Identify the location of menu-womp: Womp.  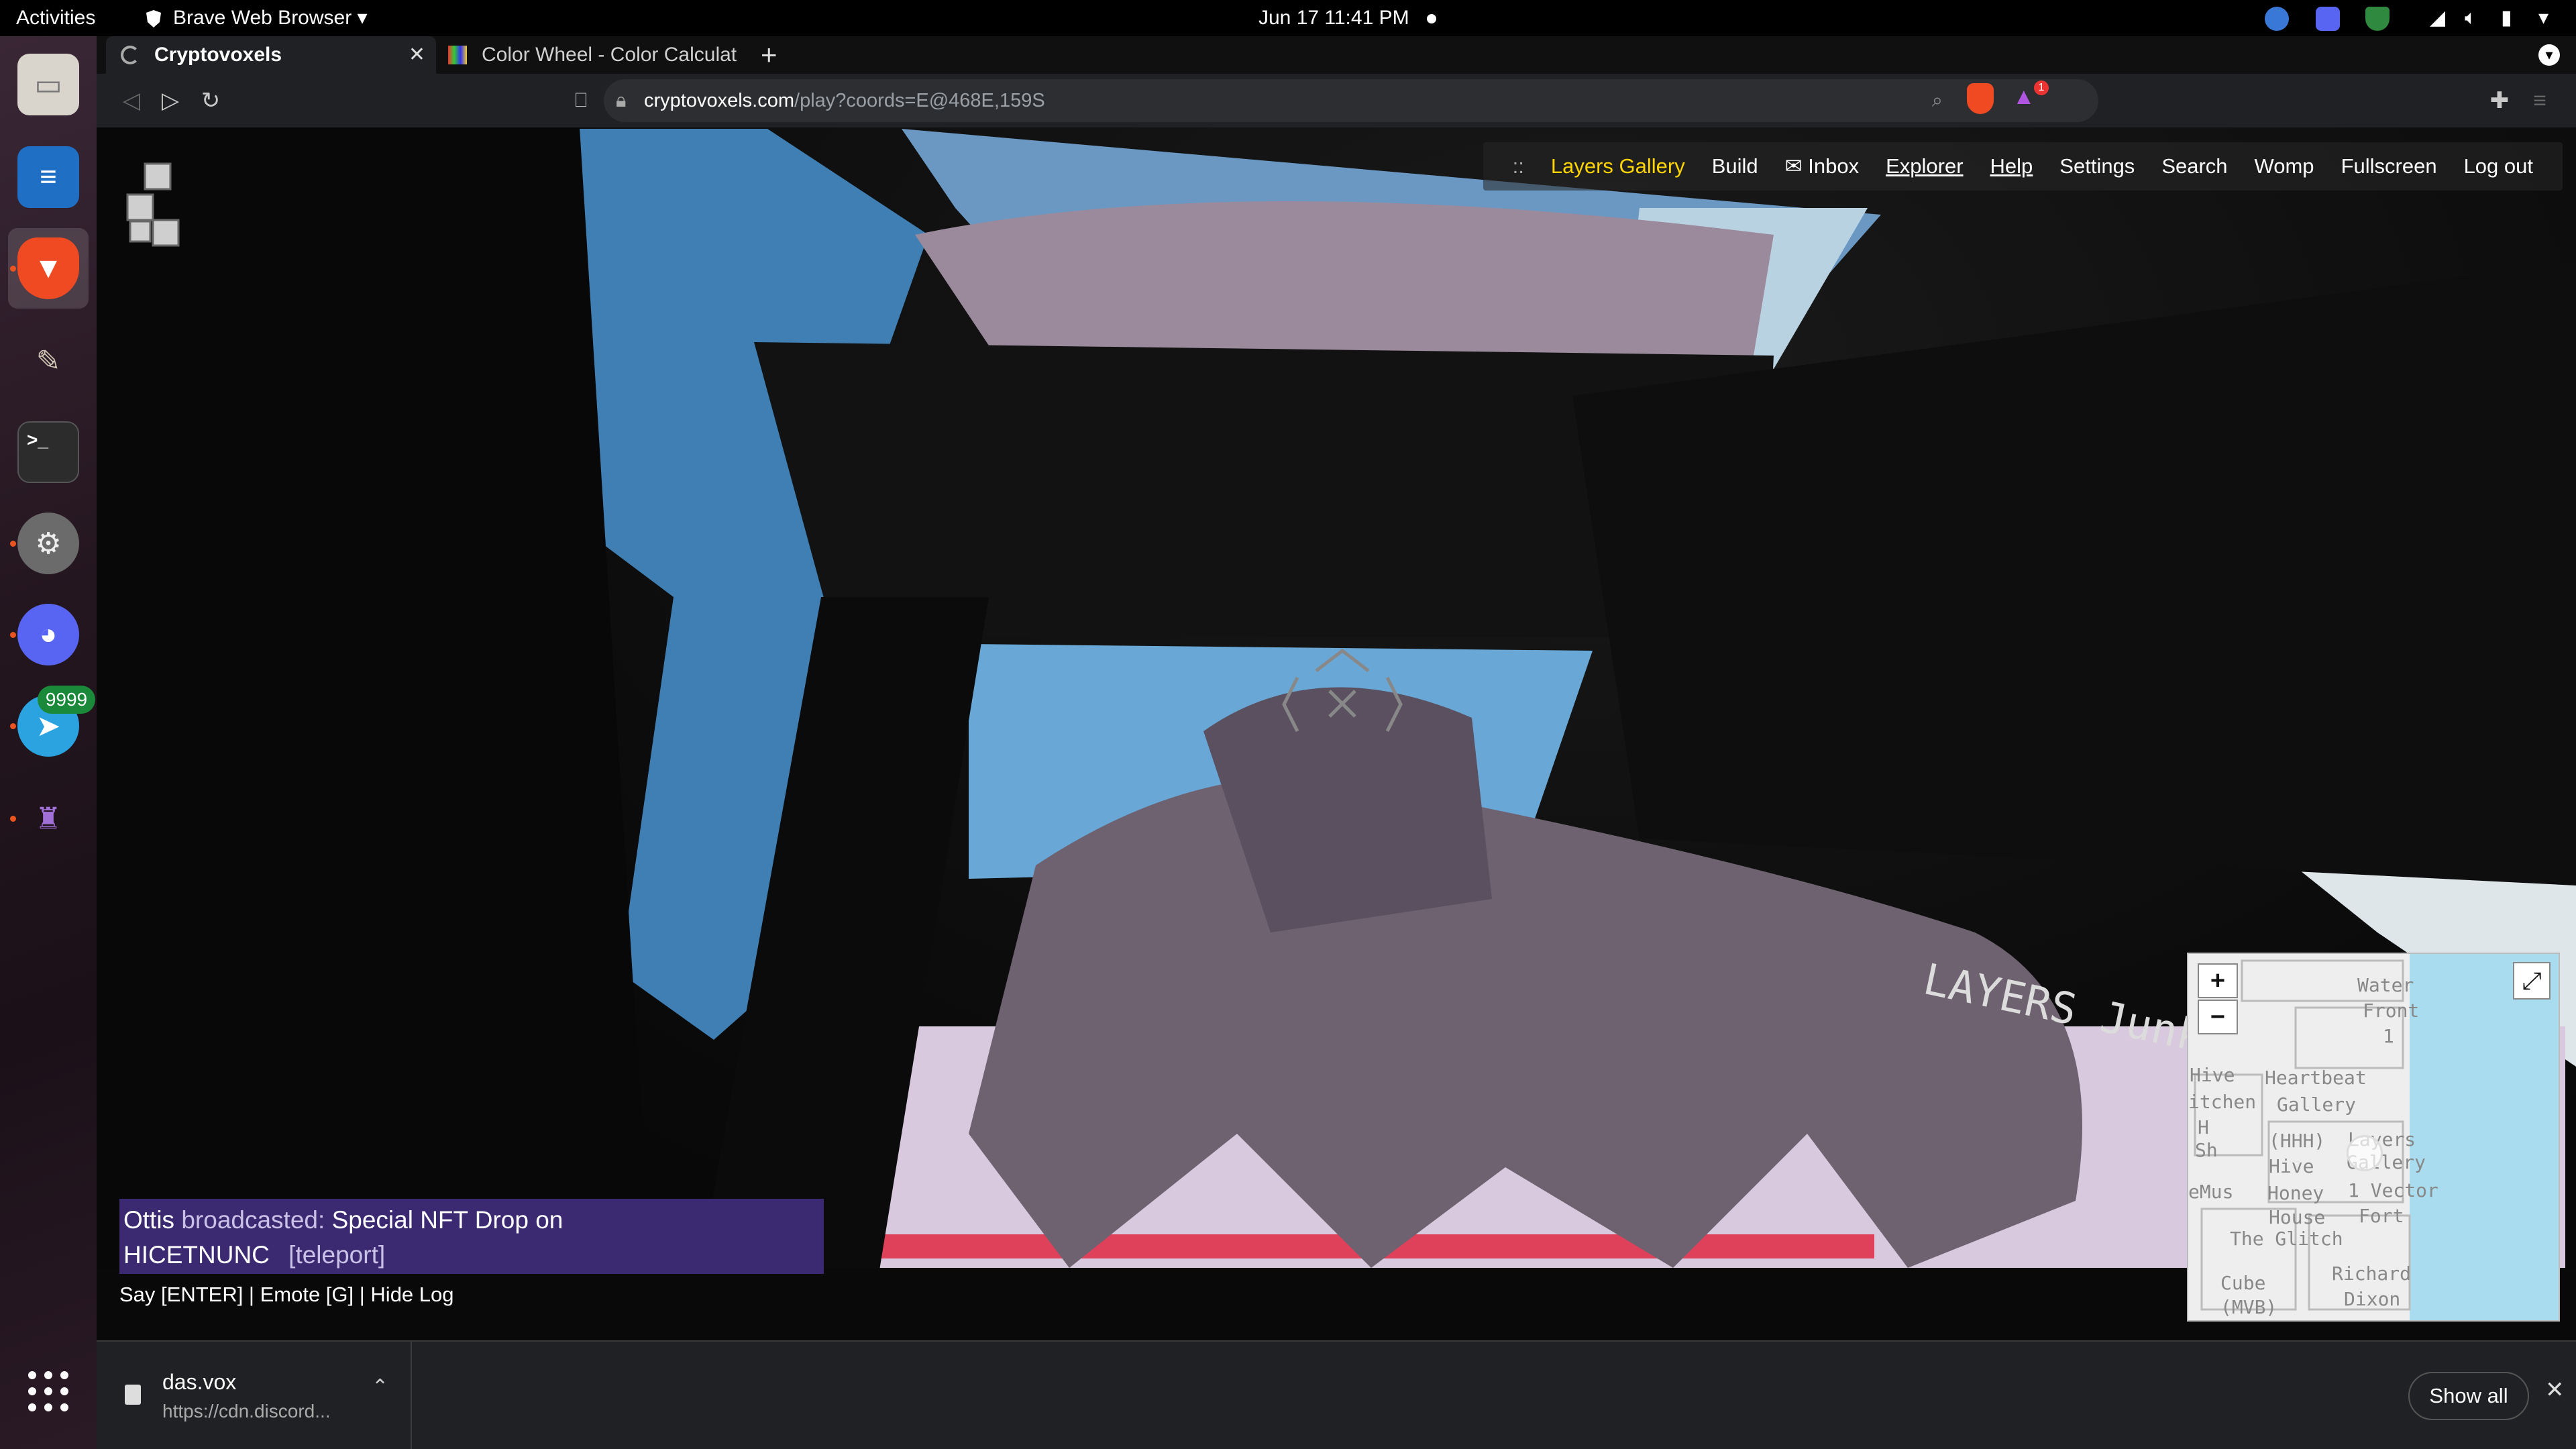
(2284, 166).